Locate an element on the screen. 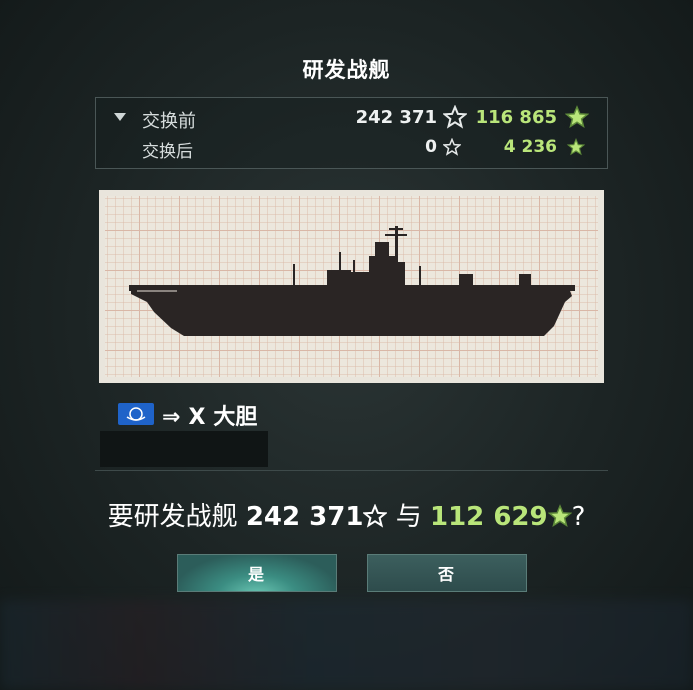 The width and height of the screenshot is (693, 690). exchange-before-row: 交换前 242 371 116 865 is located at coordinates (351, 119).